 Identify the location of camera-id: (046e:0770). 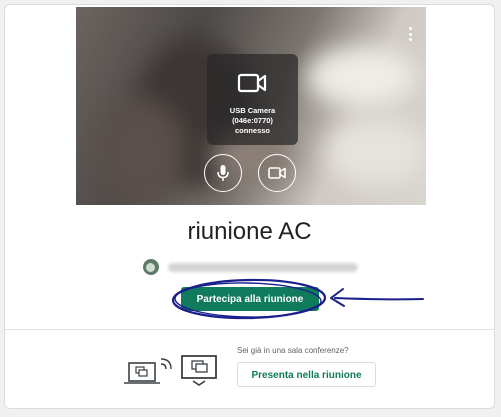
(252, 120).